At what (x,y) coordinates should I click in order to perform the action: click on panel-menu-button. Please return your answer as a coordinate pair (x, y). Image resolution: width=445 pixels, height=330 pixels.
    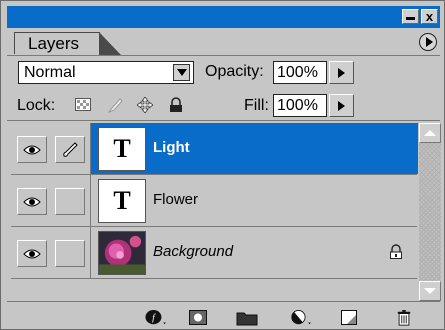
    Looking at the image, I should click on (428, 42).